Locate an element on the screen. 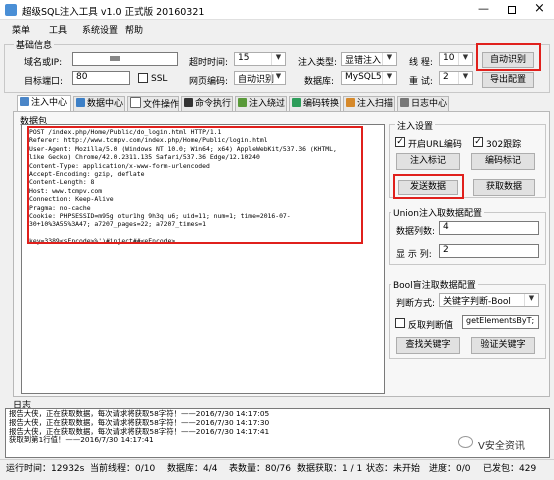  bool-judge-value: 关键字判断-Bool is located at coordinates (477, 302).